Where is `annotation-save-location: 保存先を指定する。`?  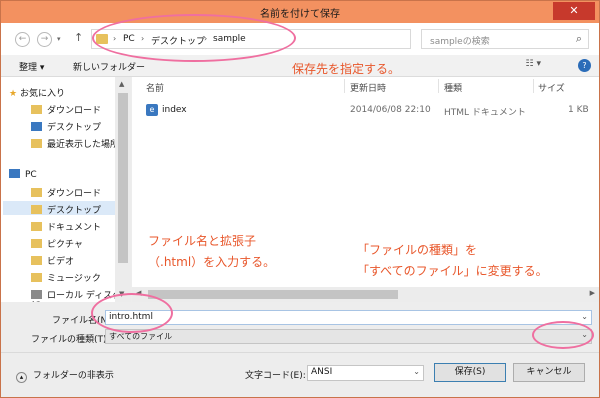 annotation-save-location: 保存先を指定する。 is located at coordinates (346, 69).